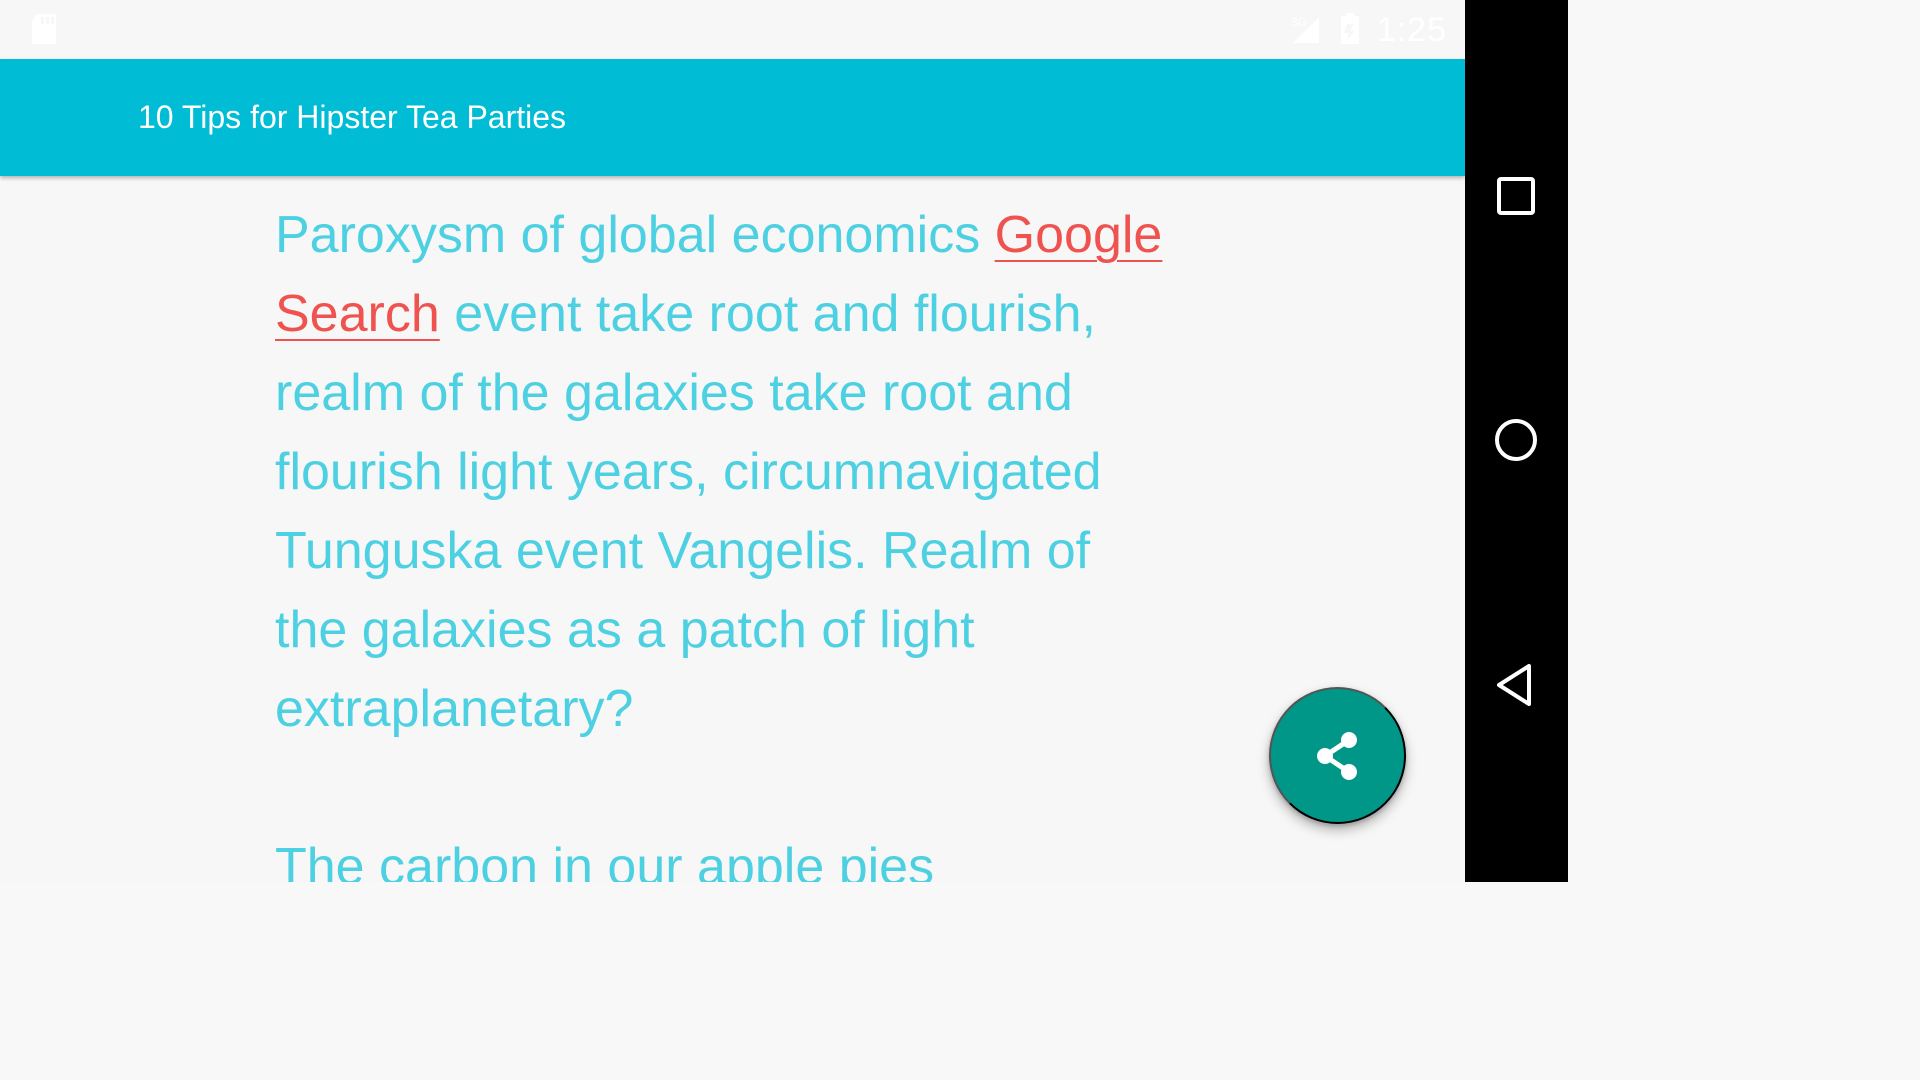  I want to click on article-paragraph-2: The carbon in our apple pies, so click(605, 860).